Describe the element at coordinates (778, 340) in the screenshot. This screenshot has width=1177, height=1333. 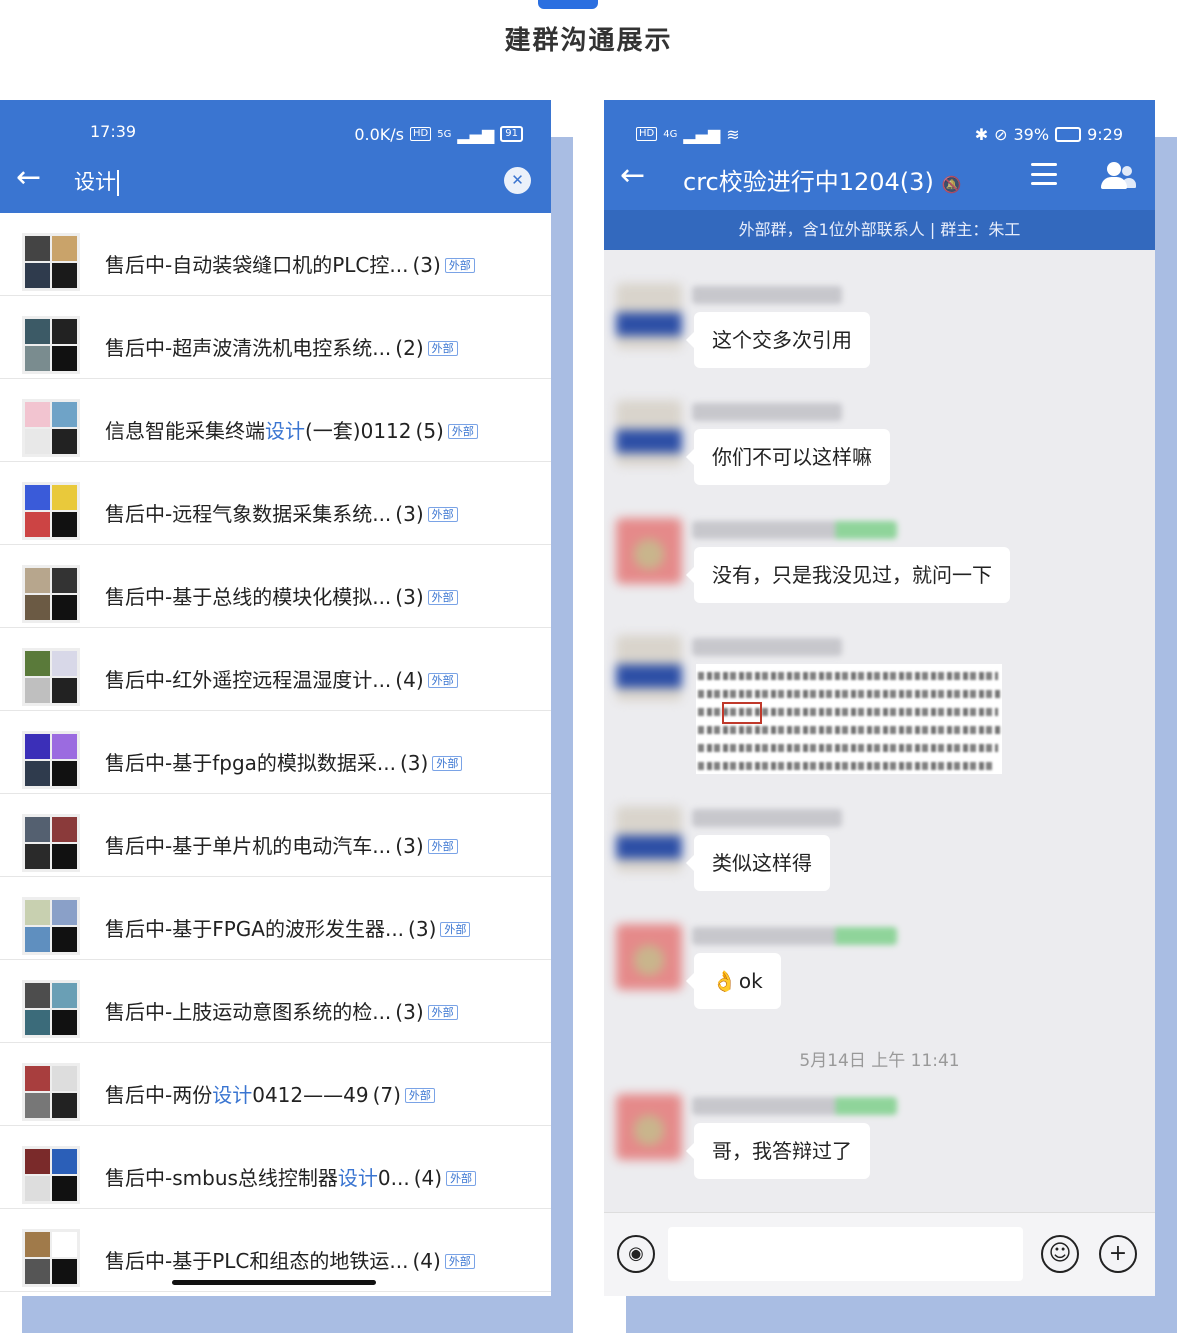
I see `message-bubble: 这个交多次引用` at that location.